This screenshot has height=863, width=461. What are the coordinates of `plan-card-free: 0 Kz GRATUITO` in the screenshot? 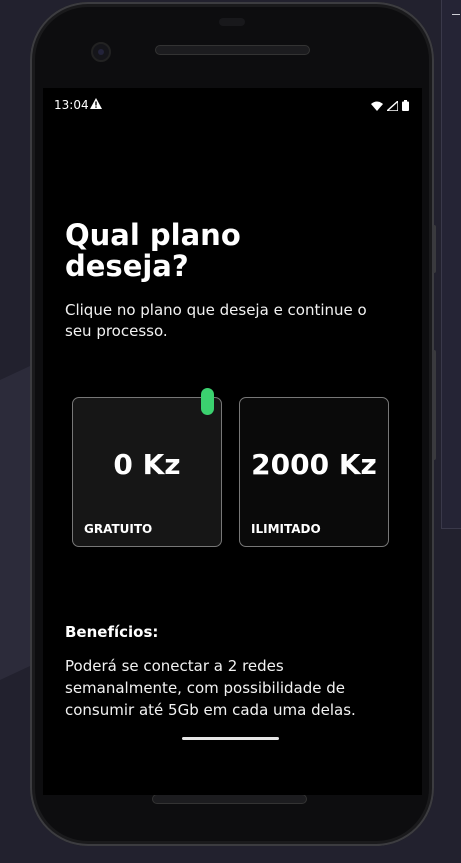 It's located at (147, 472).